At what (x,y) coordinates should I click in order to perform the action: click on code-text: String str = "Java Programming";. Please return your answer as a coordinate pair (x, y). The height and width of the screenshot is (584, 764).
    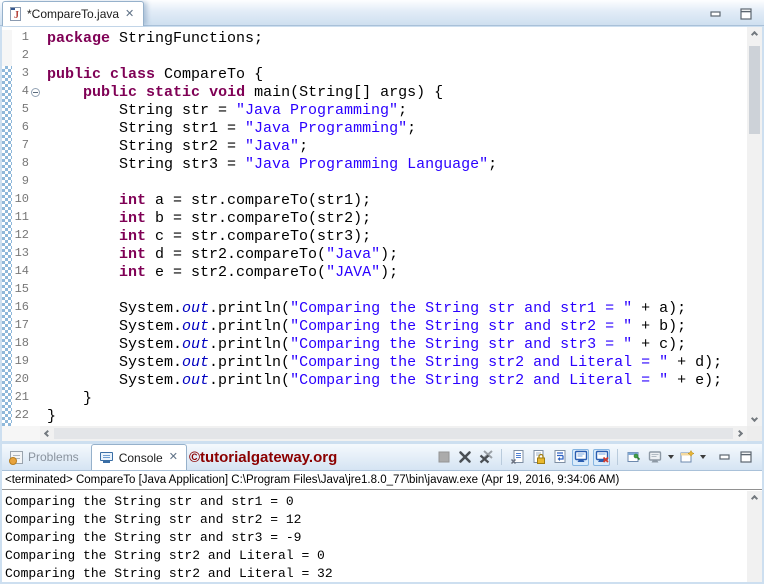
    Looking at the image, I should click on (224, 111).